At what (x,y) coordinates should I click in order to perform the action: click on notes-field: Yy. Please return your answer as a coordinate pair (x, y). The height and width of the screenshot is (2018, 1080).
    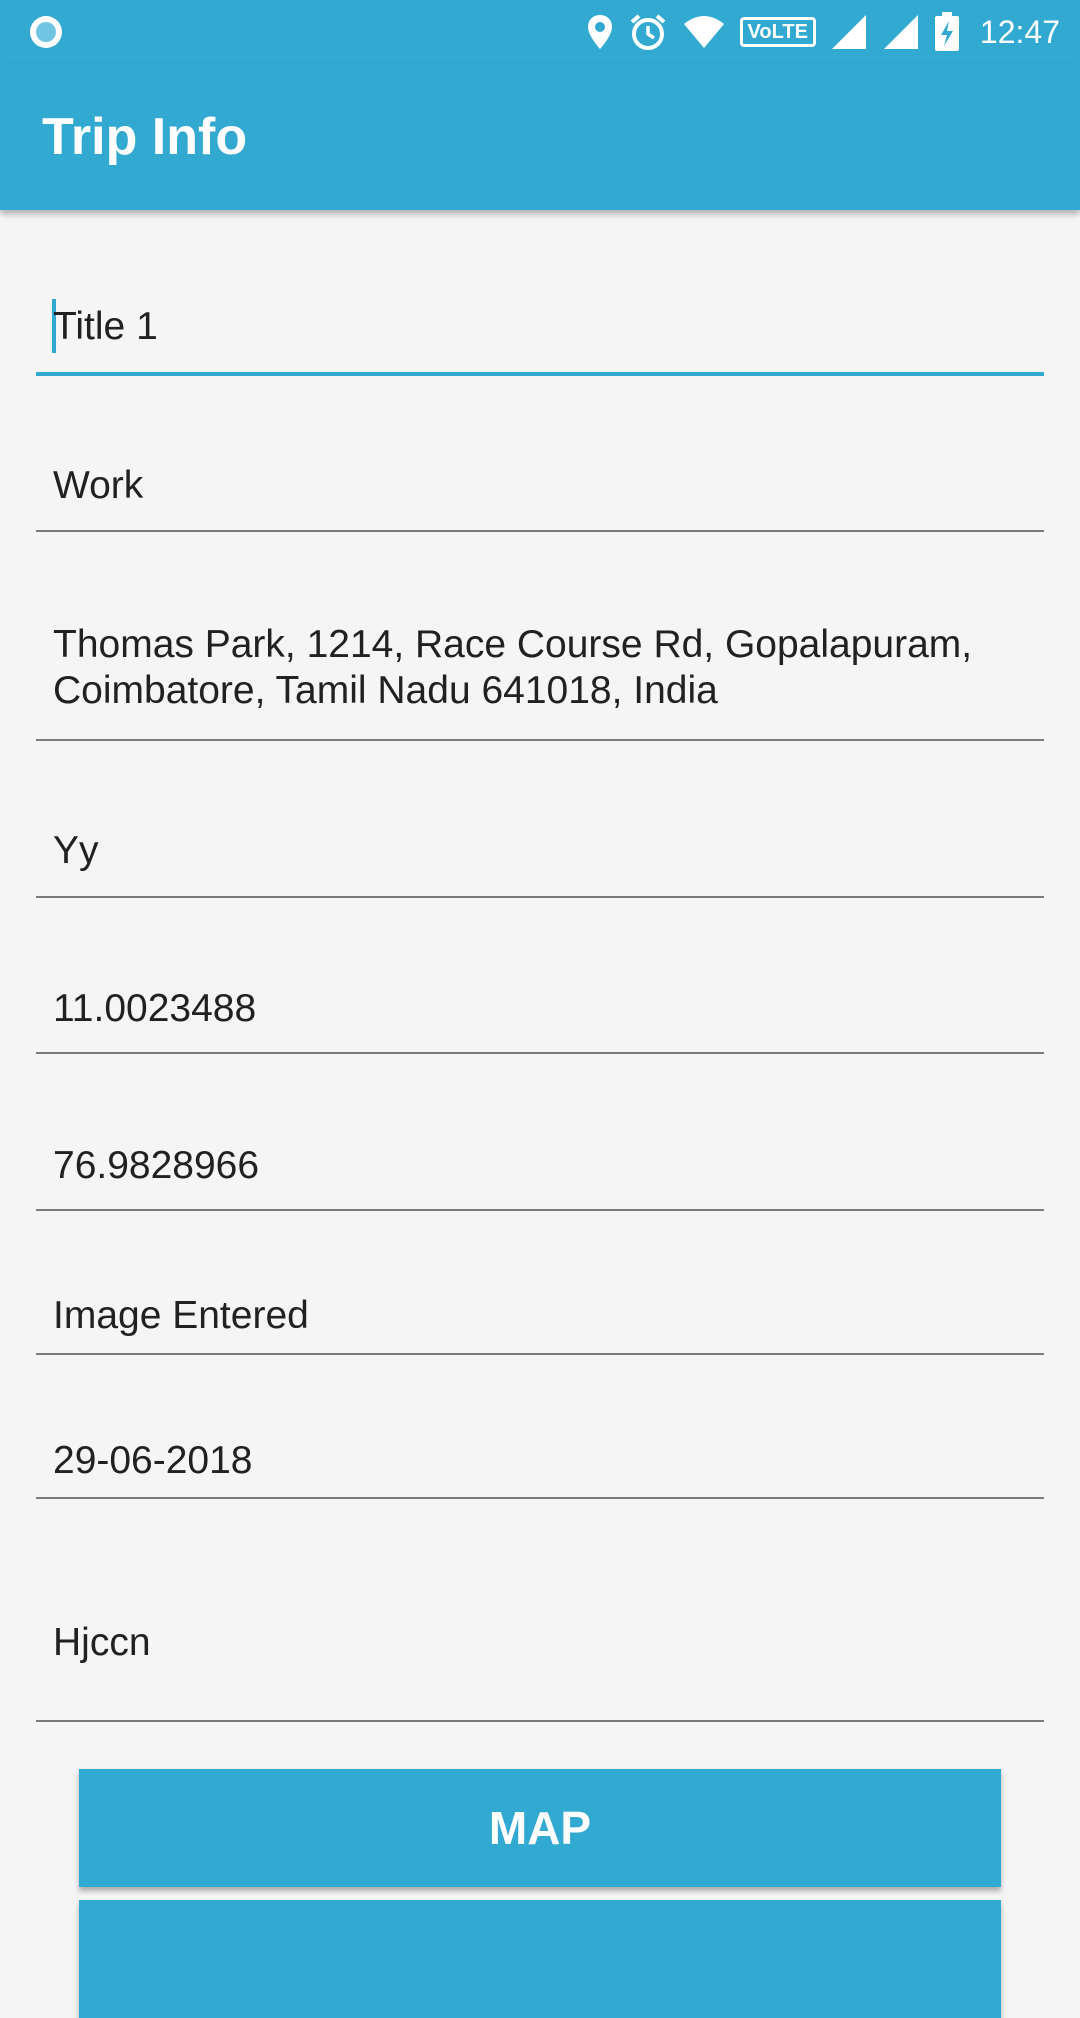
    Looking at the image, I should click on (540, 854).